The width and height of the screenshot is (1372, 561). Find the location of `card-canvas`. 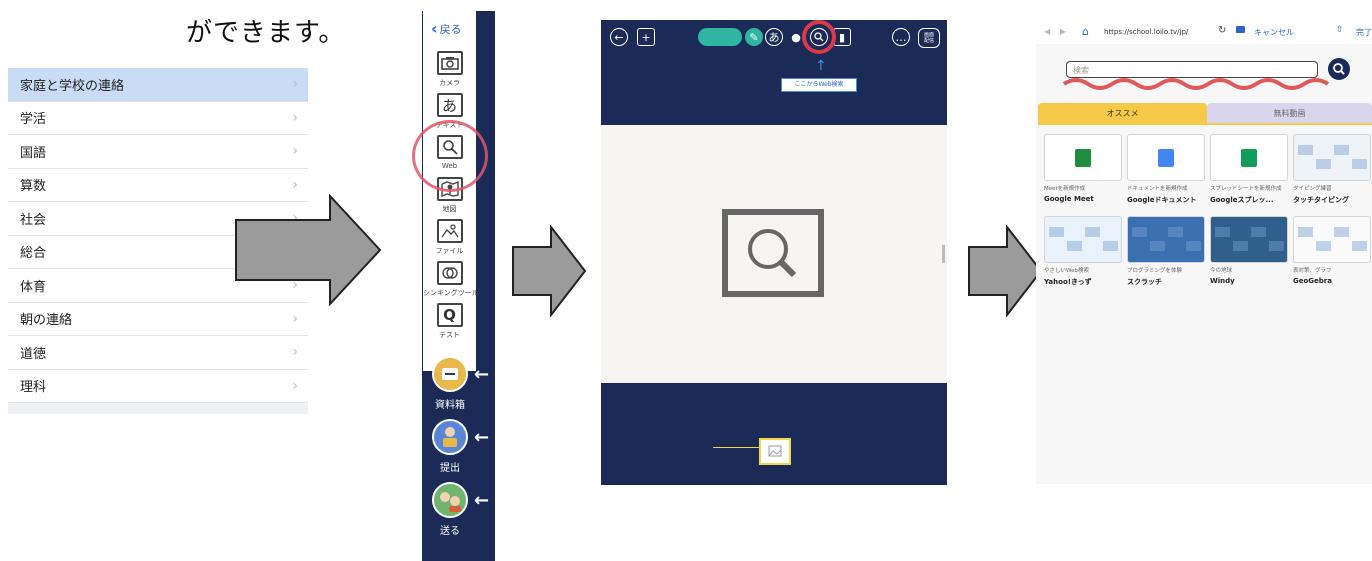

card-canvas is located at coordinates (774, 254).